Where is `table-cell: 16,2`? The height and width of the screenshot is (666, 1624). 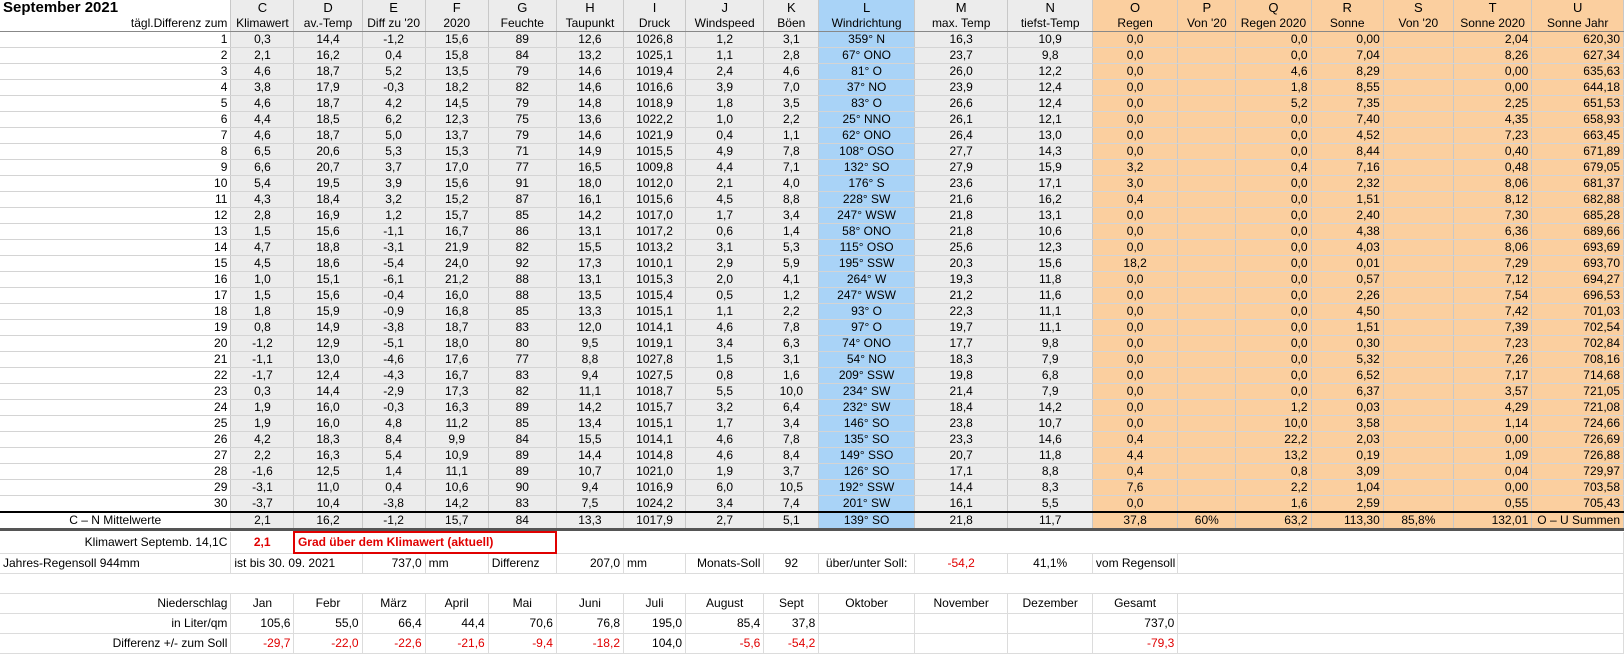
table-cell: 16,2 is located at coordinates (328, 55).